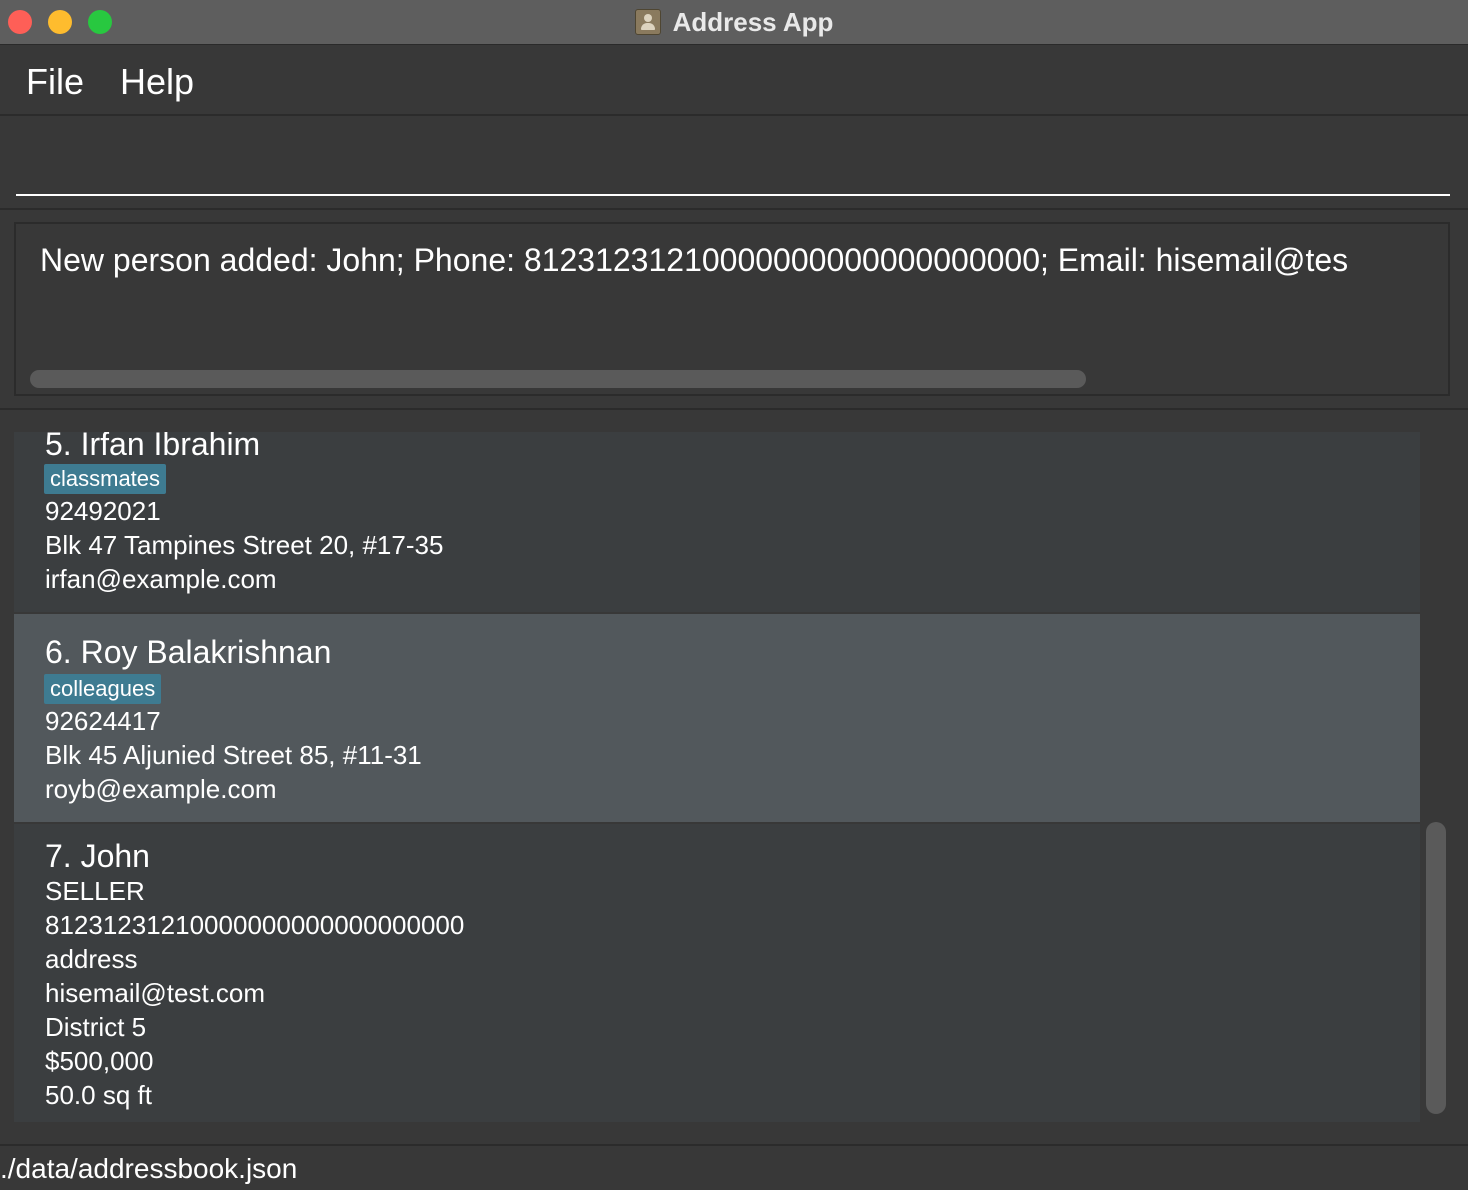 The height and width of the screenshot is (1190, 1468). Describe the element at coordinates (103, 511) in the screenshot. I see `person-phone: 92492021` at that location.